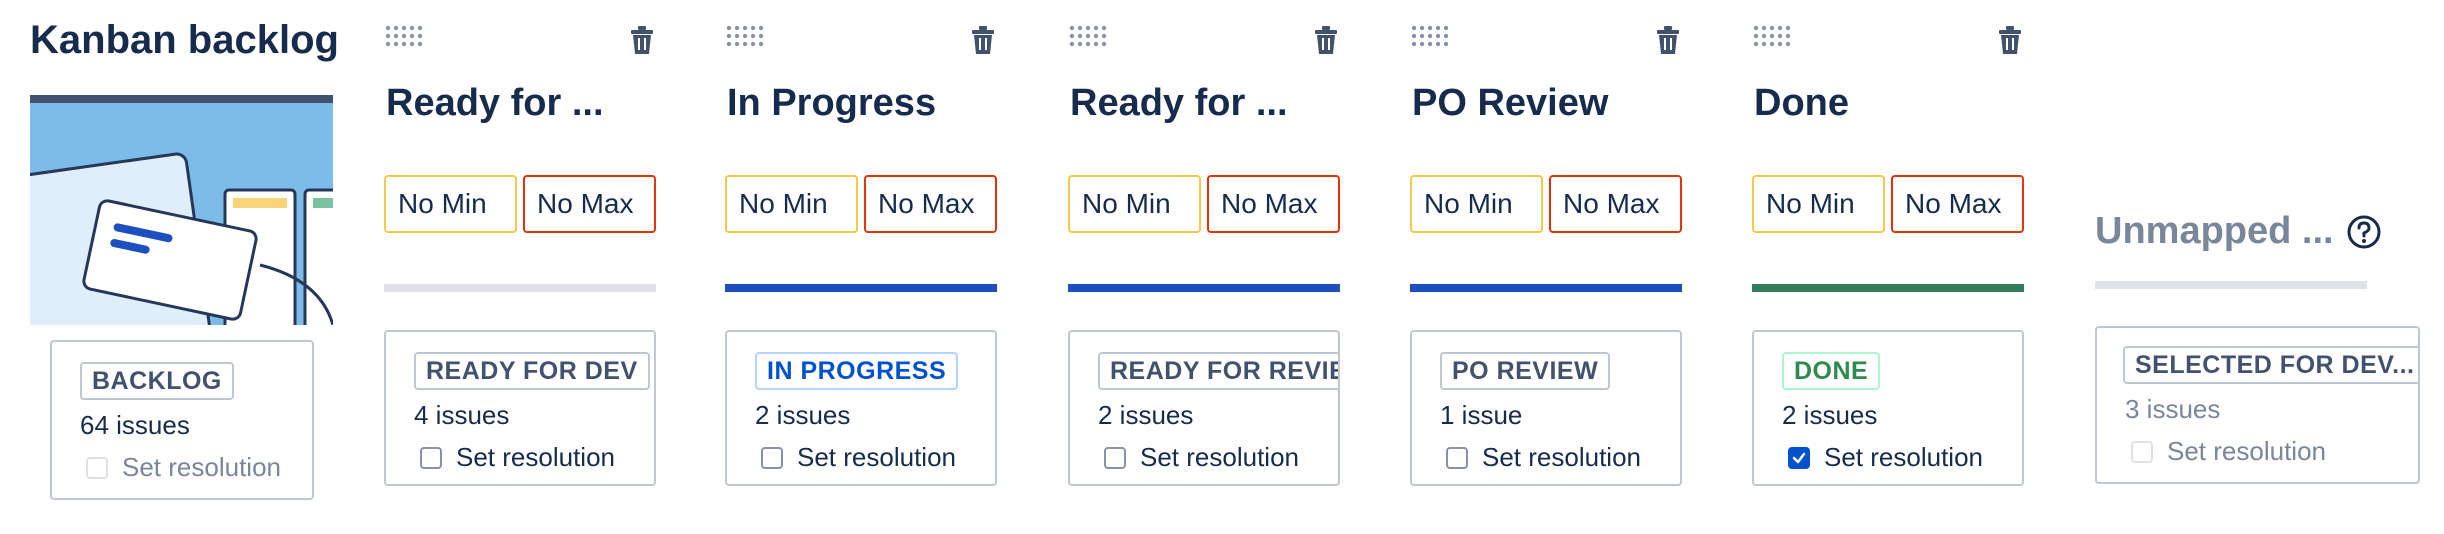 The height and width of the screenshot is (534, 2444). I want to click on status-lozenge: BACKLOG, so click(157, 381).